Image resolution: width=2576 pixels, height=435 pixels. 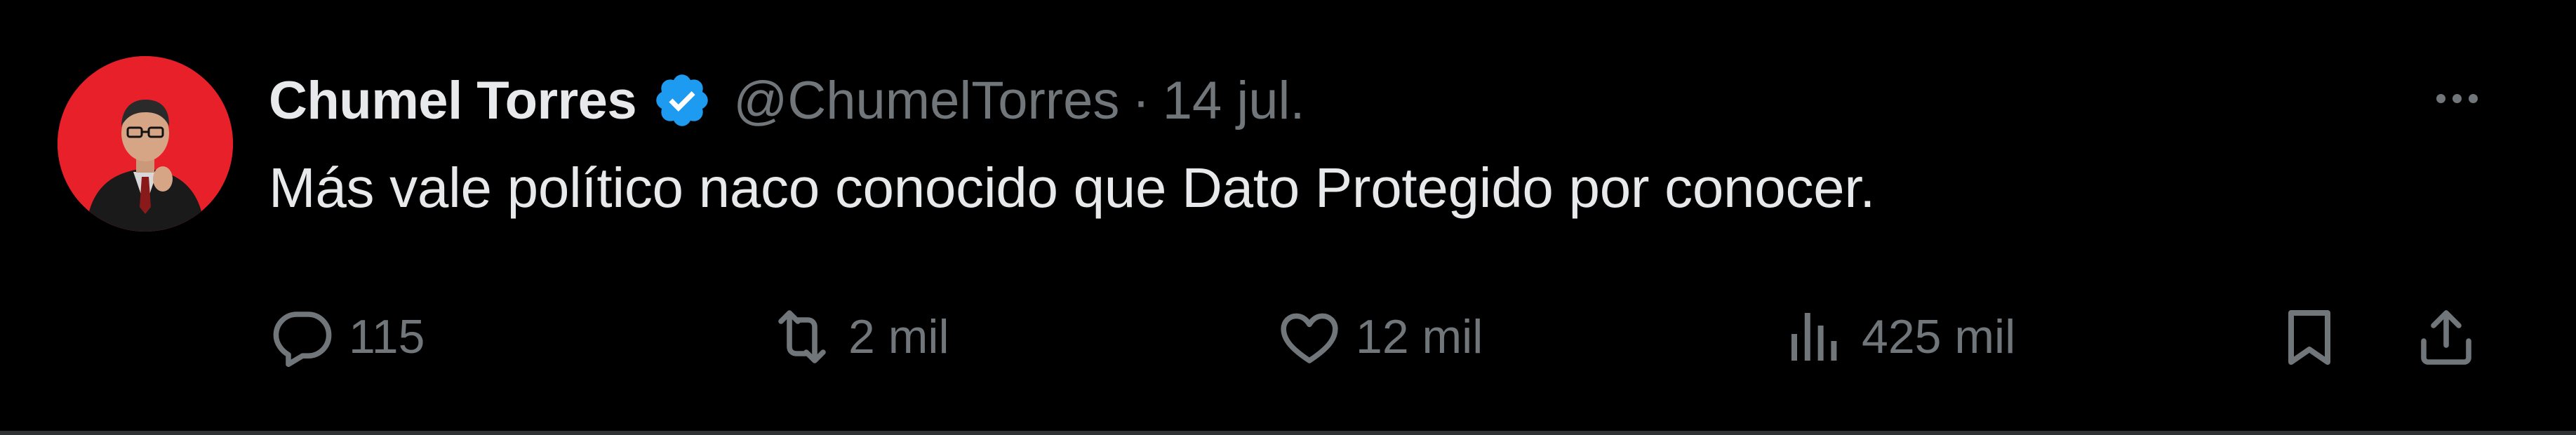 I want to click on bookmark-icon, so click(x=2309, y=336).